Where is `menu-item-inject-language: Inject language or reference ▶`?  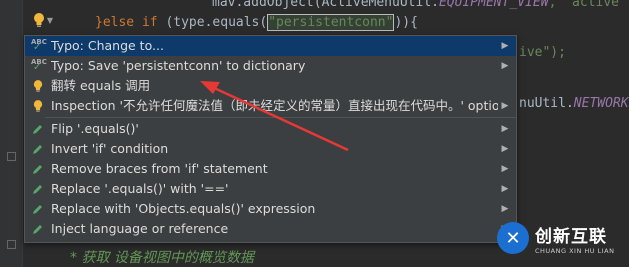
menu-item-inject-language: Inject language or reference ▶ is located at coordinates (270, 229).